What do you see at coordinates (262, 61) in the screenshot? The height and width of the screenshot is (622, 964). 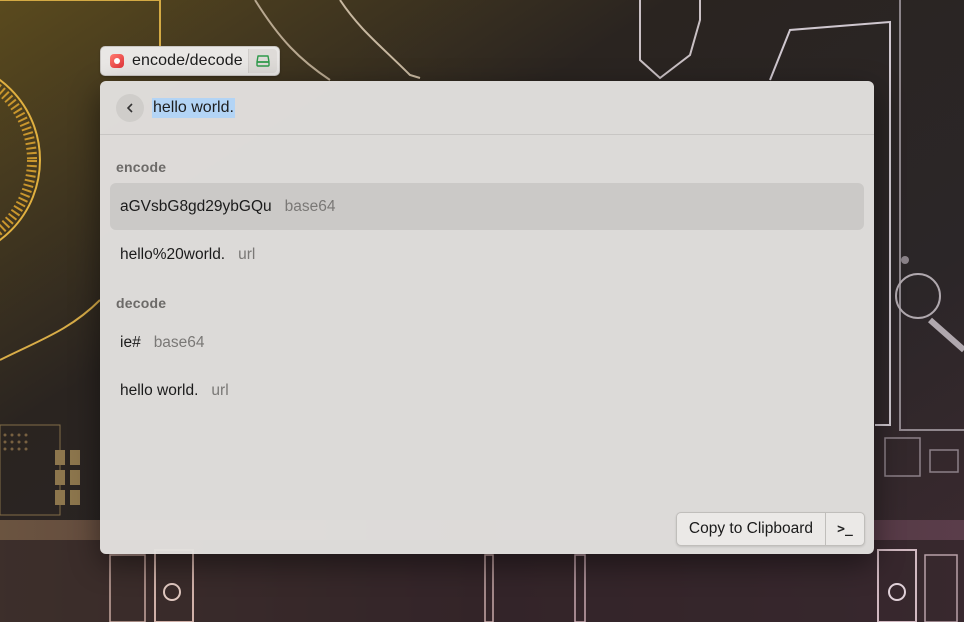 I see `disk-icon` at bounding box center [262, 61].